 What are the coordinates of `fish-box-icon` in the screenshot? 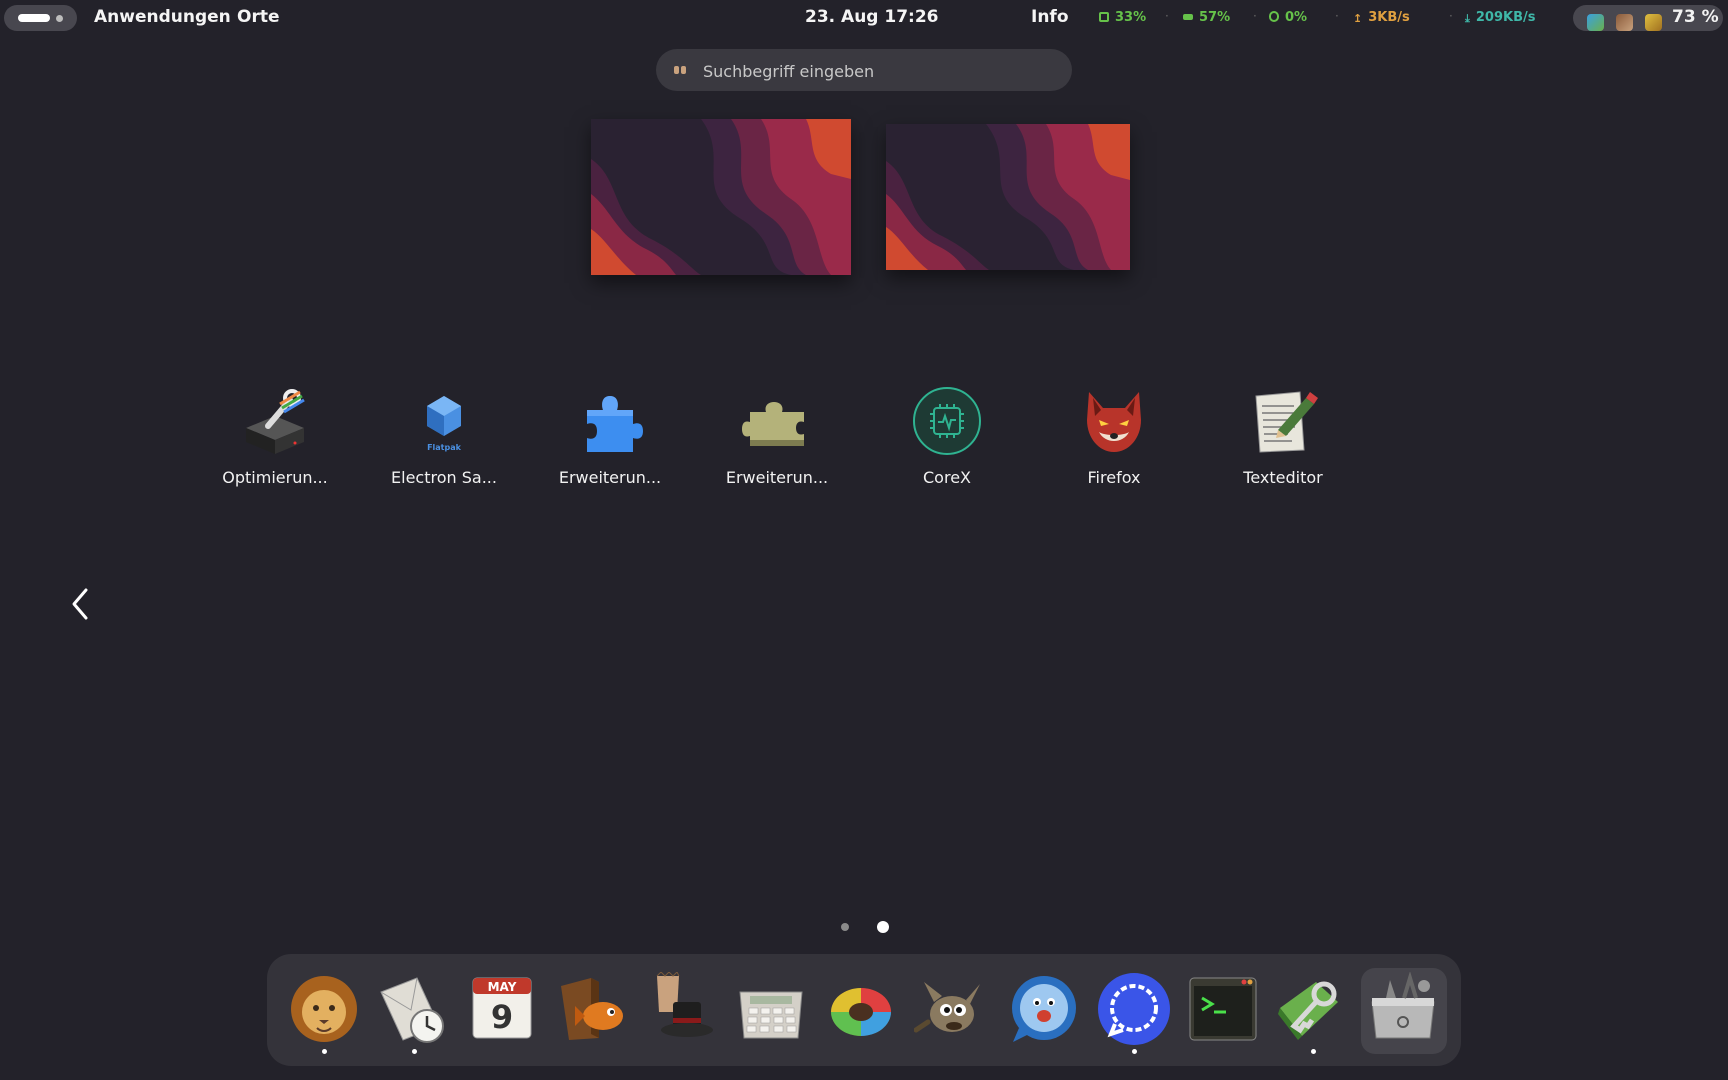 It's located at (592, 1009).